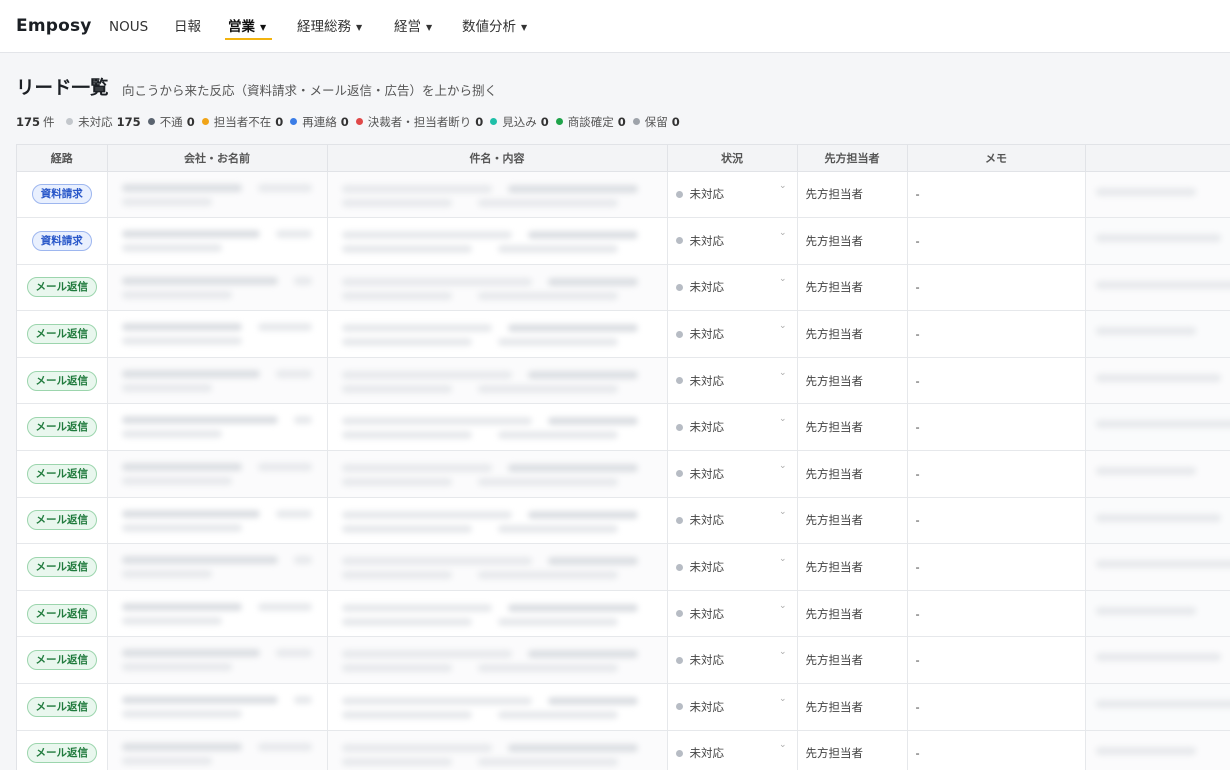  I want to click on column-header-source: 経路, so click(62, 158).